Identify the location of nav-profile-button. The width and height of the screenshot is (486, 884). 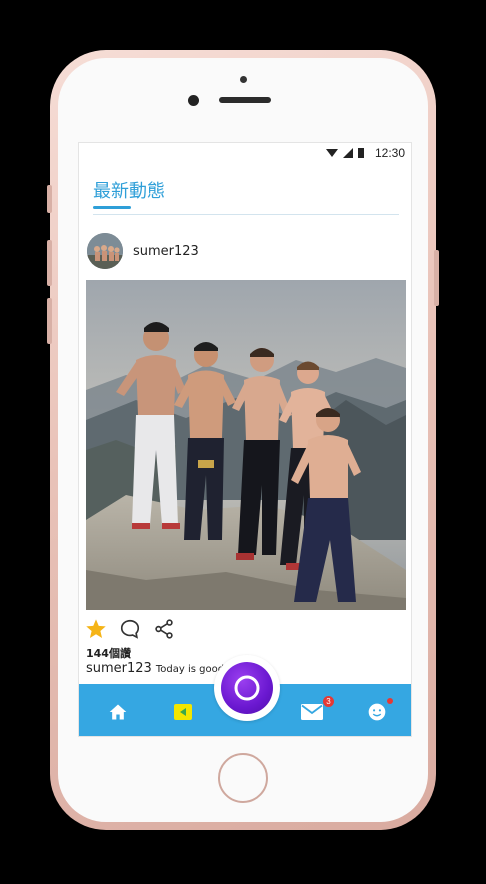
(379, 711).